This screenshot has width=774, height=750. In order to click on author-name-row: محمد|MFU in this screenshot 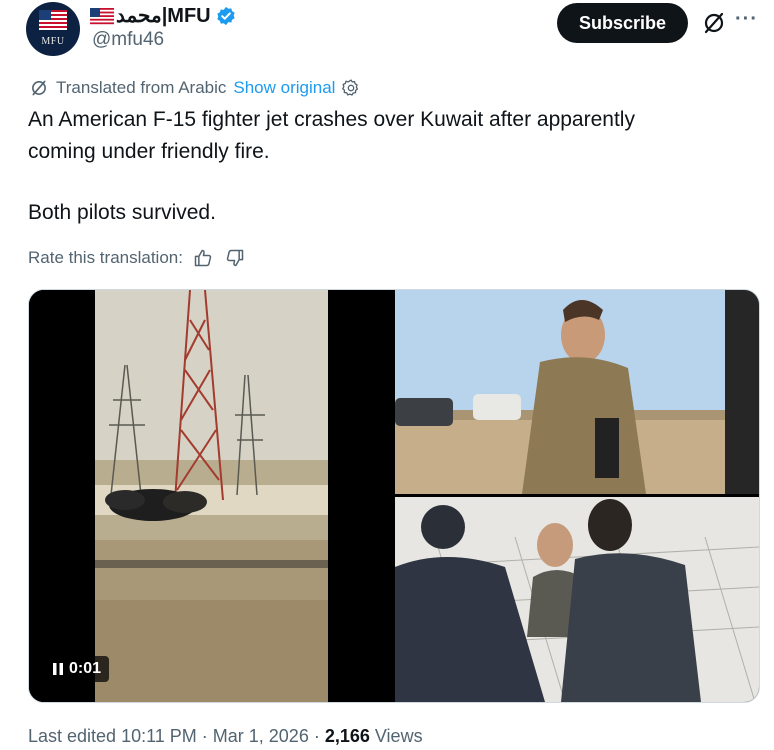, I will do `click(163, 16)`.